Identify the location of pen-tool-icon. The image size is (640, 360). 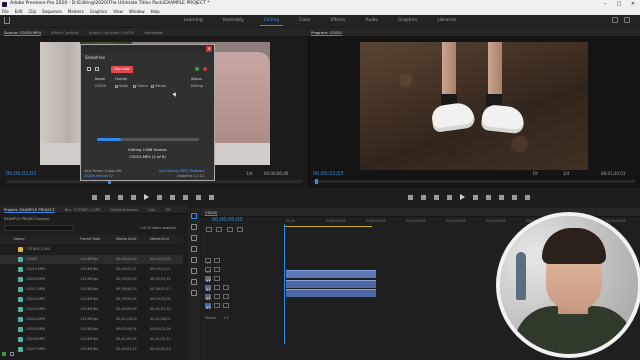
(194, 271).